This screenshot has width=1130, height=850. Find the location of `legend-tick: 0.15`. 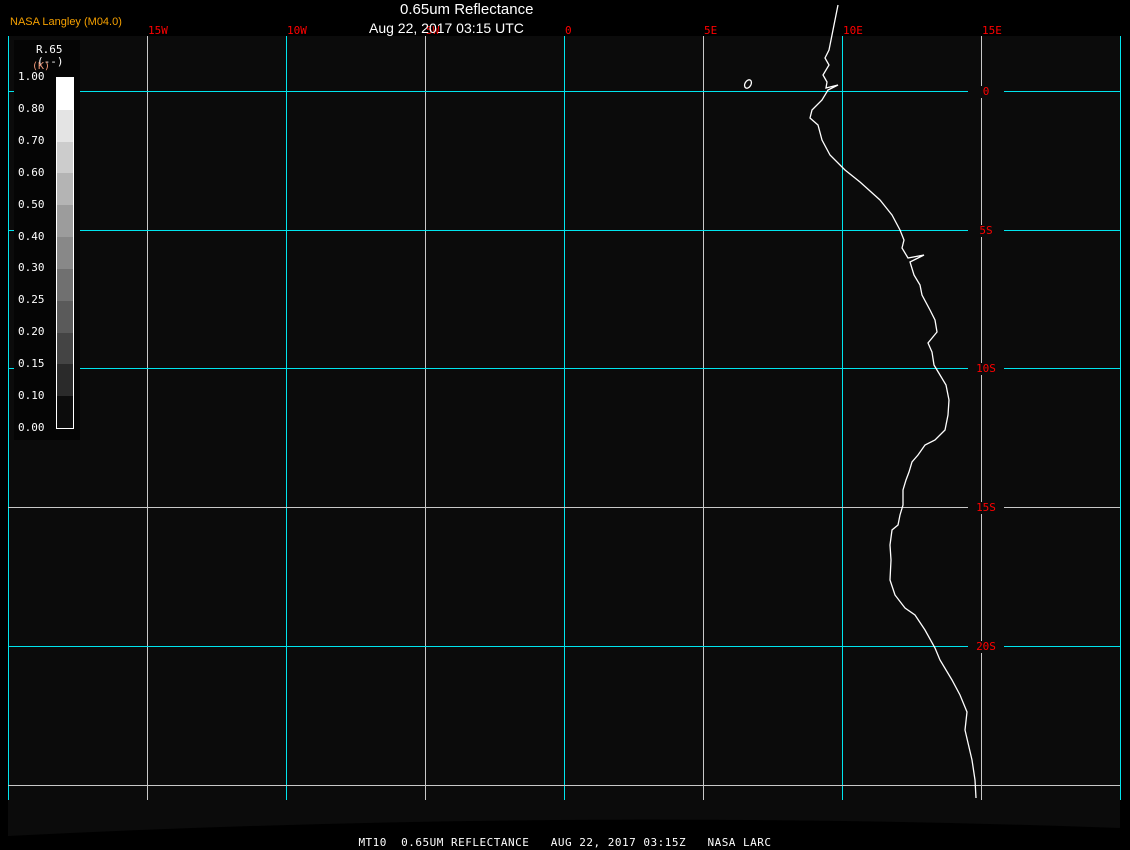

legend-tick: 0.15 is located at coordinates (31, 364).